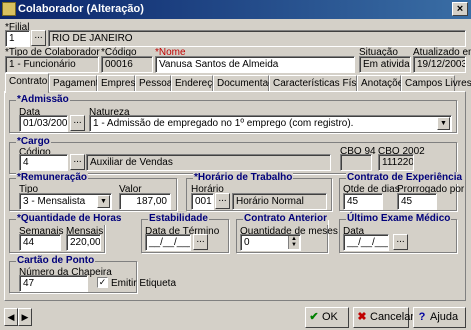  Describe the element at coordinates (43, 100) in the screenshot. I see `admissao-title: *Admissão` at that location.